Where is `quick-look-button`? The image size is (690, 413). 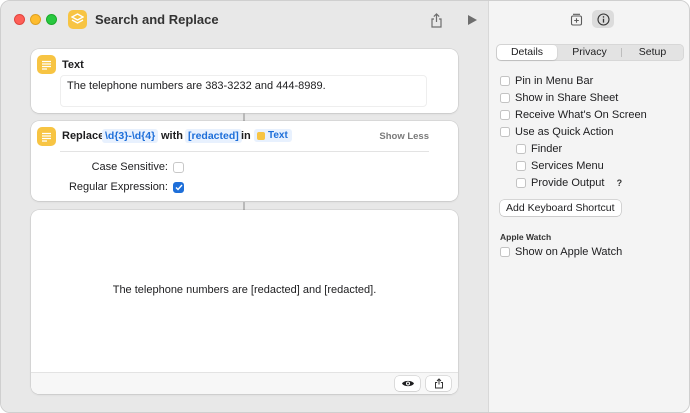
quick-look-button is located at coordinates (407, 383).